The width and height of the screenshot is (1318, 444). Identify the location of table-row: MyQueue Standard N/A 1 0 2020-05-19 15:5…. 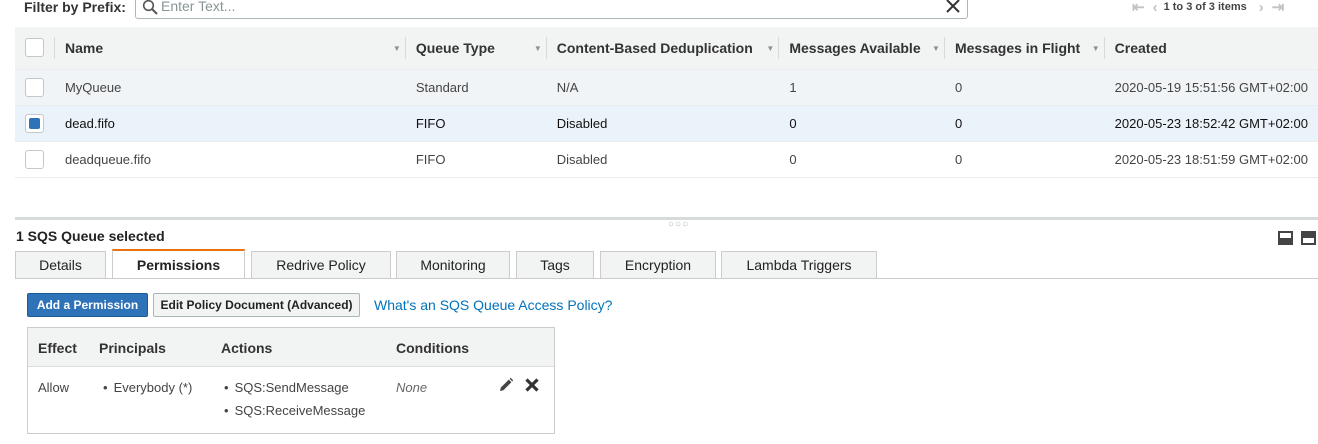
(666, 87).